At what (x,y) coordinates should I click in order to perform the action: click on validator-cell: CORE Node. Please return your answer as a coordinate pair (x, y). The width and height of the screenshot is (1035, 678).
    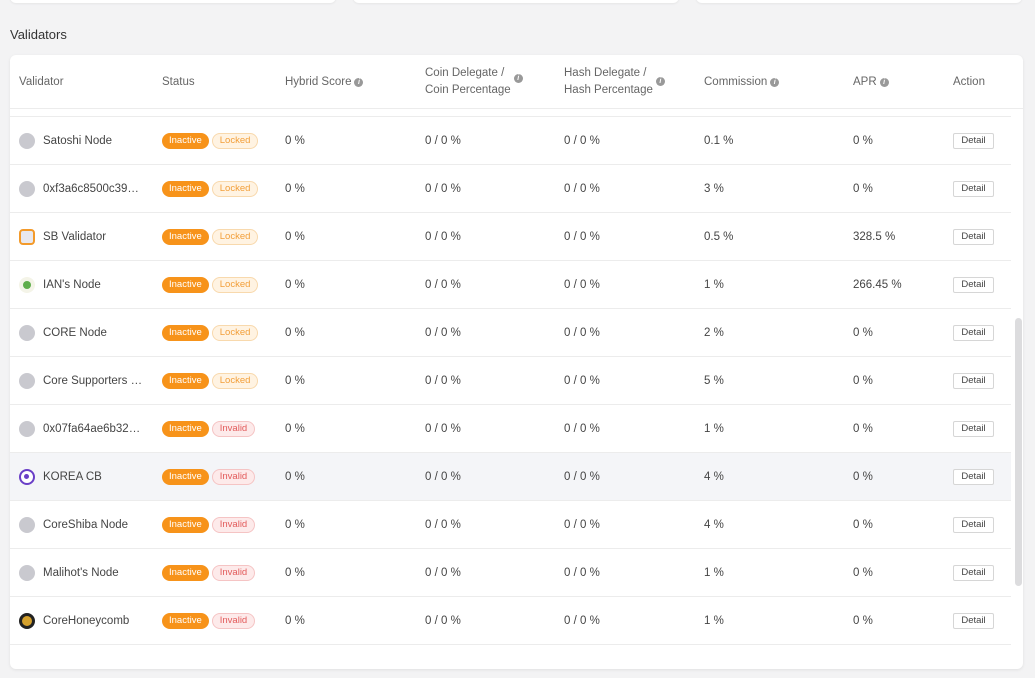
    Looking at the image, I should click on (63, 332).